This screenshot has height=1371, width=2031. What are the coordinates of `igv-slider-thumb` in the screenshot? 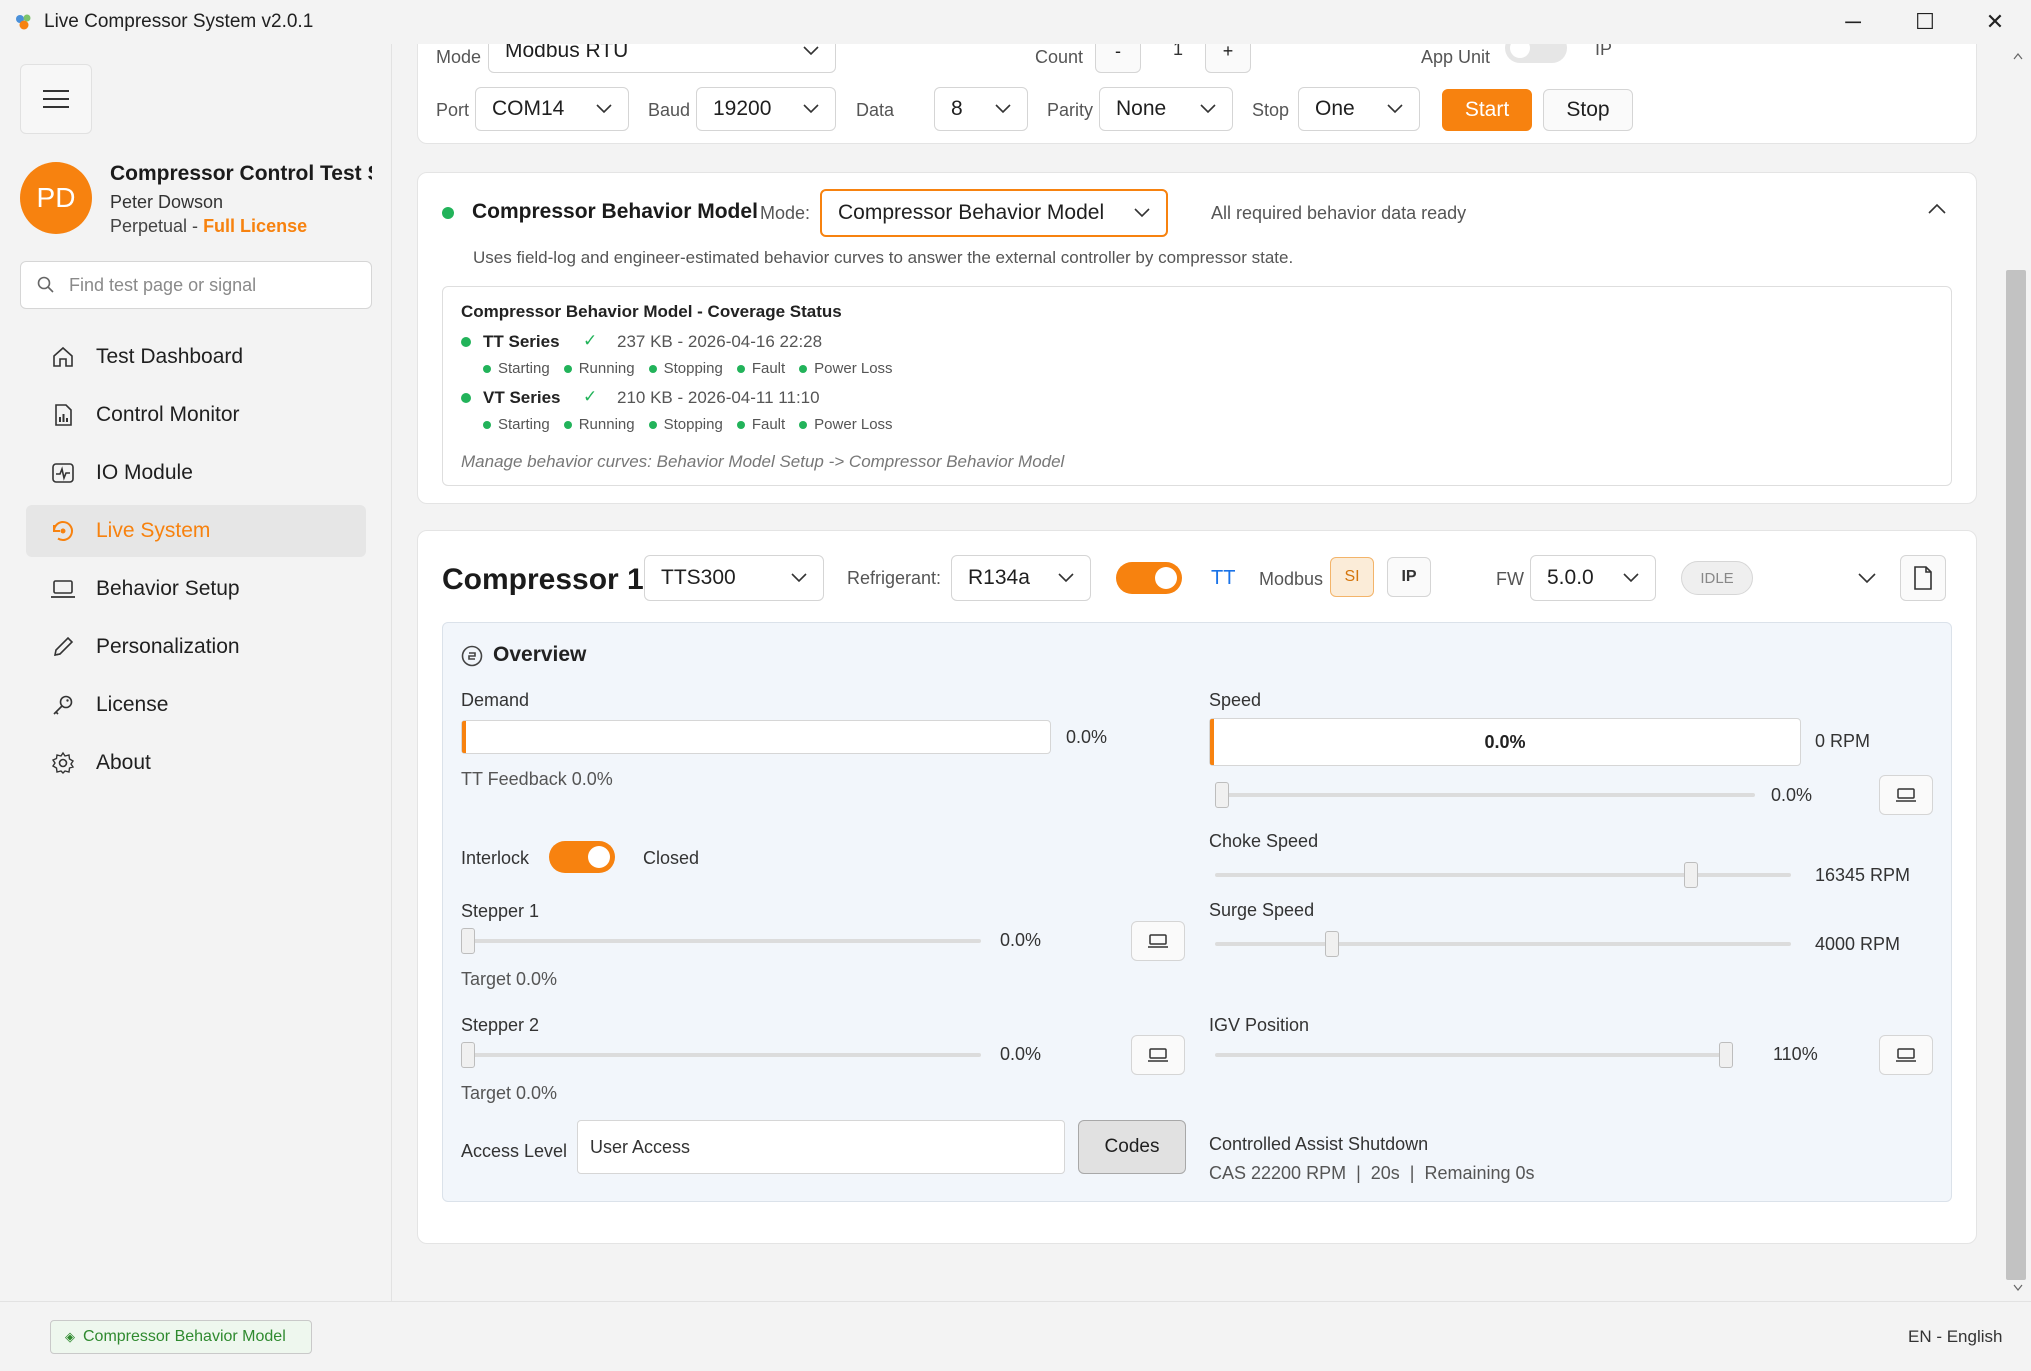 It's located at (1726, 1055).